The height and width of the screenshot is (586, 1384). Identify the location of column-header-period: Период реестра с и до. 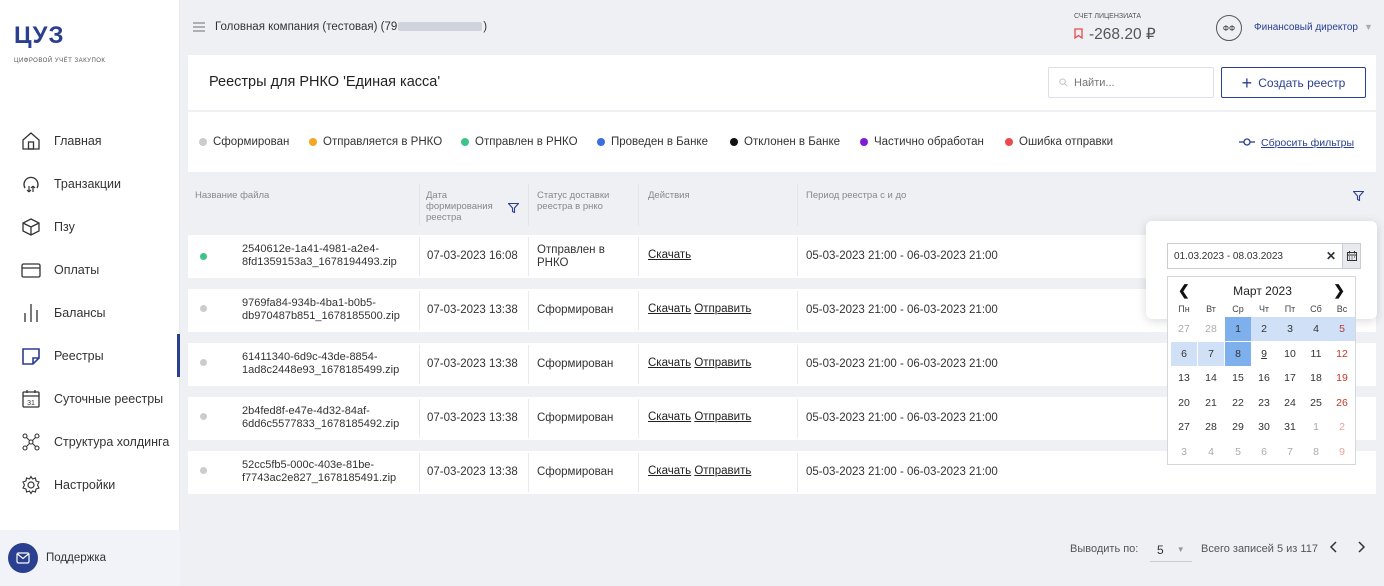
(856, 195).